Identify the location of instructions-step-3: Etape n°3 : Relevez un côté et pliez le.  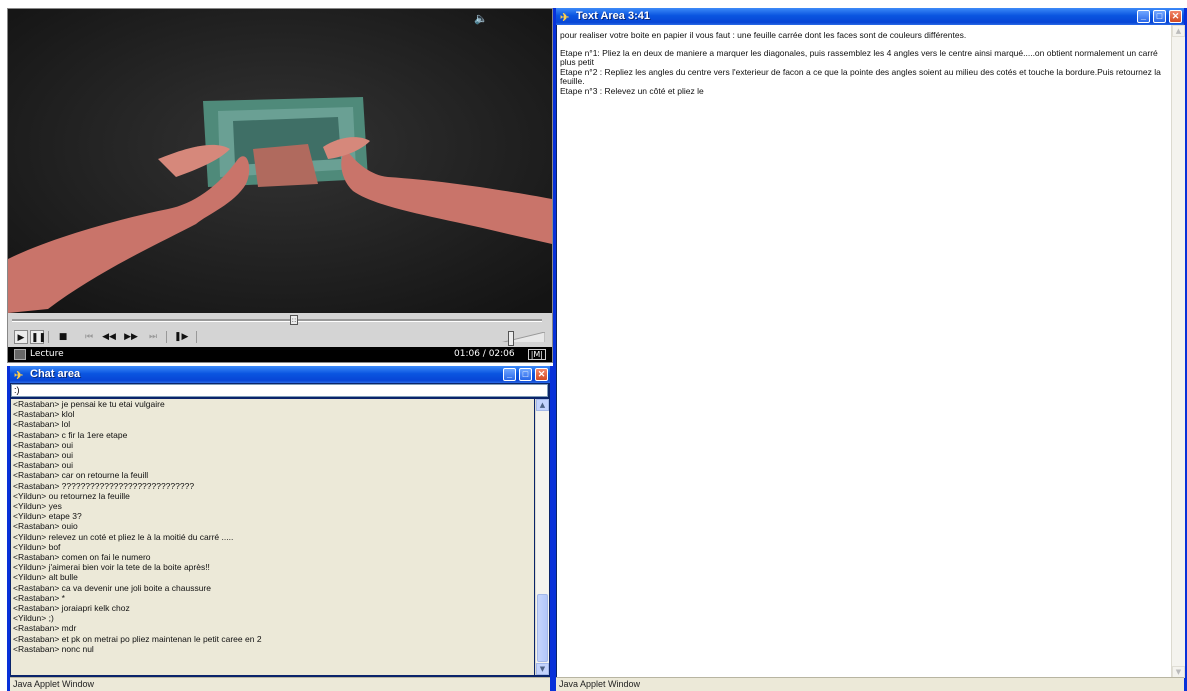
(632, 90).